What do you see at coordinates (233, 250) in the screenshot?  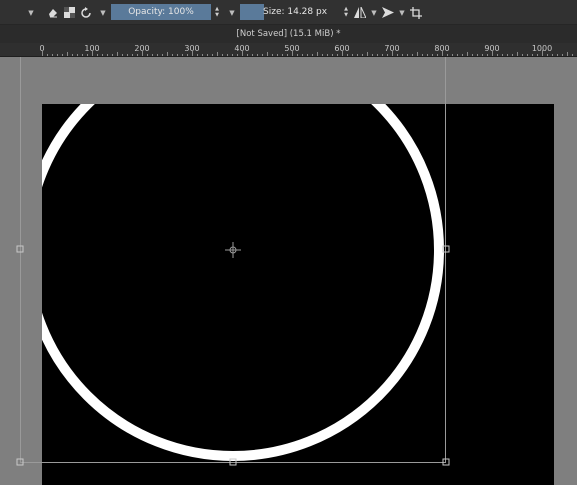 I see `rotation-center-icon` at bounding box center [233, 250].